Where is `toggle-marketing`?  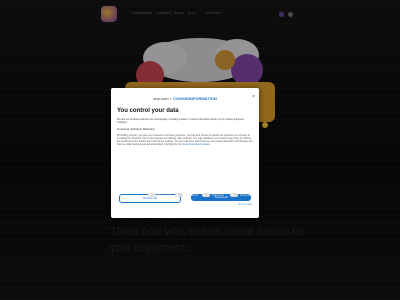
toggle-marketing is located at coordinates (234, 195).